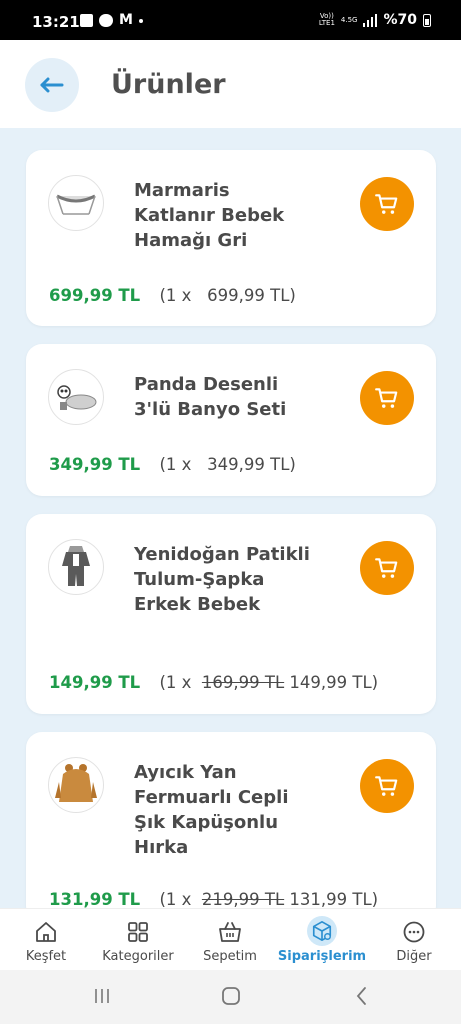 The height and width of the screenshot is (1024, 461). I want to click on status-right: Vo)) LTE1 4.5G %70, so click(375, 20).